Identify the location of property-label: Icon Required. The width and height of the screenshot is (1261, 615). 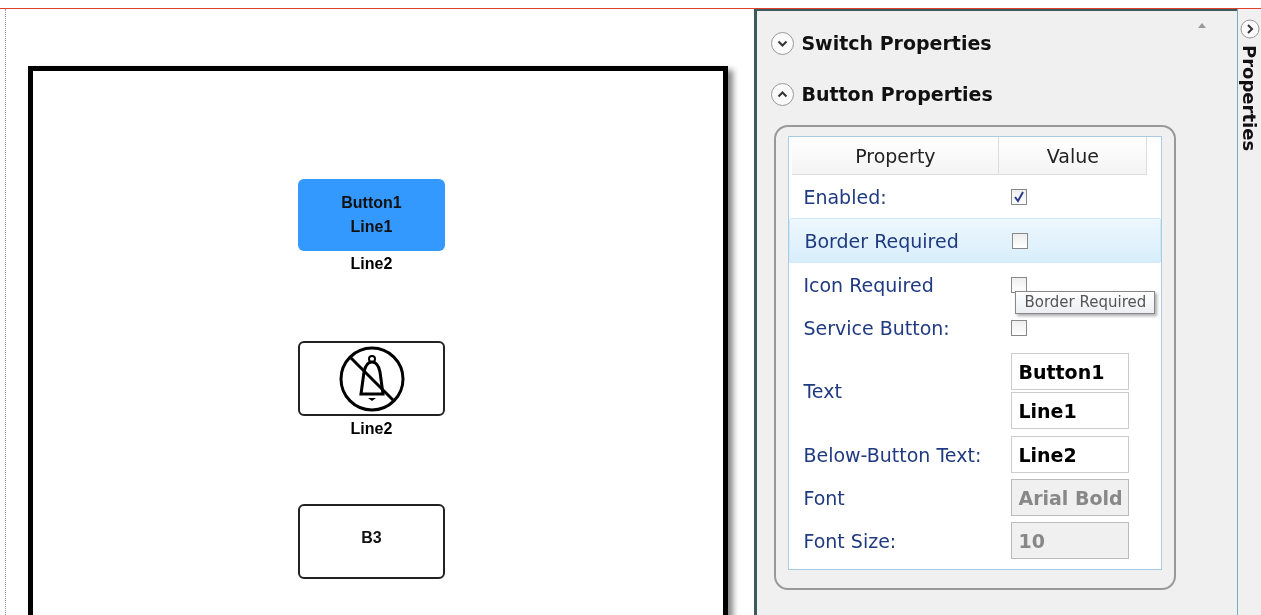
(869, 284).